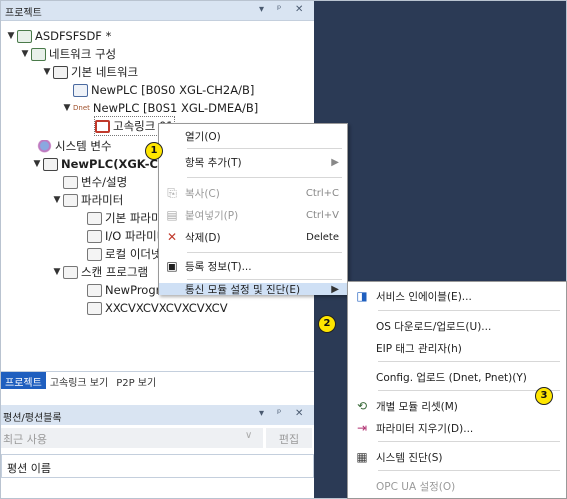  I want to click on menu-item-opc-ua: OPC UA 설정(O), so click(457, 486).